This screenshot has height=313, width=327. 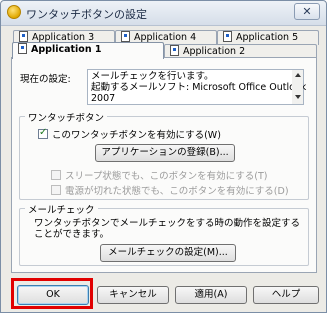 I want to click on current-setting-label: 現在の設定:, so click(x=45, y=79).